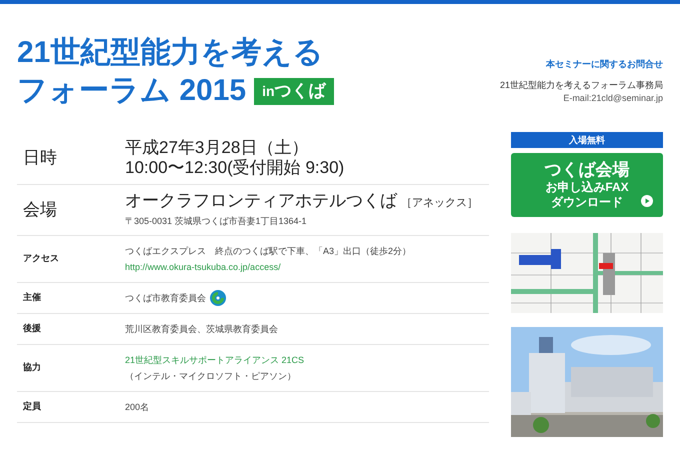  What do you see at coordinates (32, 367) in the screenshot?
I see `detail-label: 協力` at bounding box center [32, 367].